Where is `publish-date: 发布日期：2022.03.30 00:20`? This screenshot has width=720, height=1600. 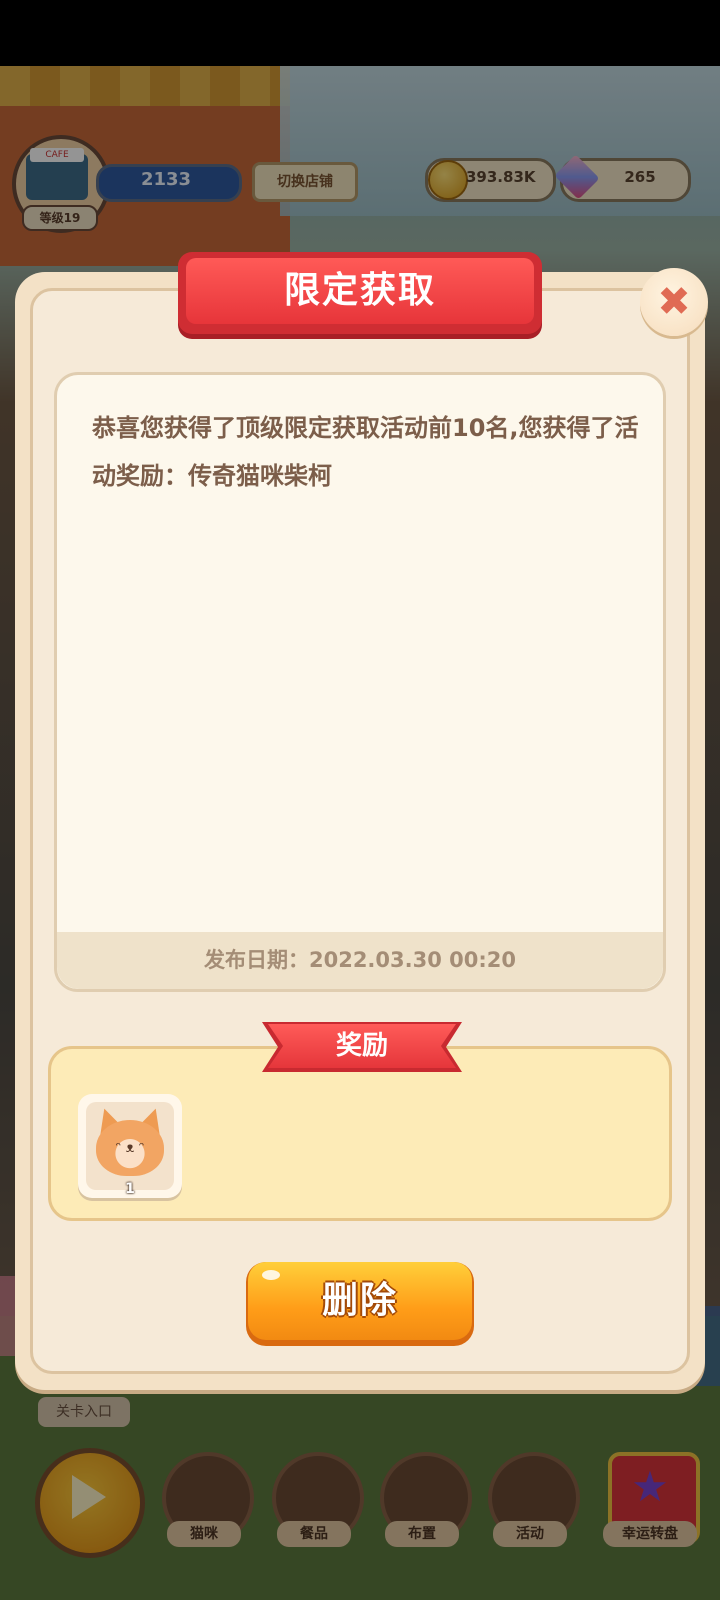 publish-date: 发布日期：2022.03.30 00:20 is located at coordinates (359, 960).